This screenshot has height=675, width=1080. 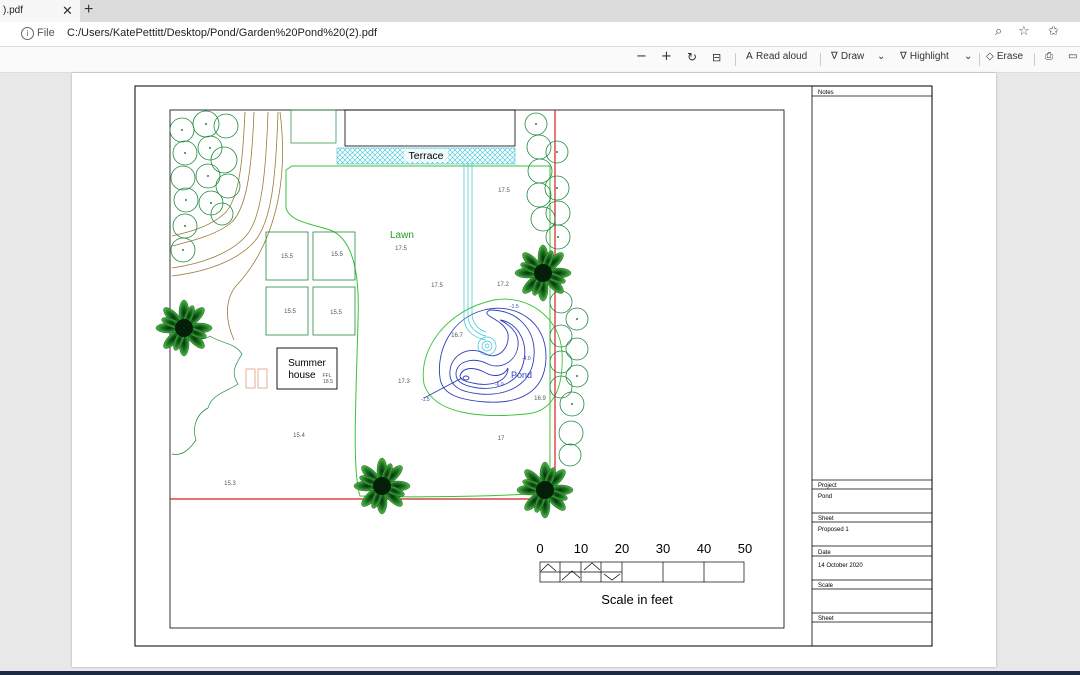 What do you see at coordinates (1024, 31) in the screenshot?
I see `favorite-star-icon: ☆` at bounding box center [1024, 31].